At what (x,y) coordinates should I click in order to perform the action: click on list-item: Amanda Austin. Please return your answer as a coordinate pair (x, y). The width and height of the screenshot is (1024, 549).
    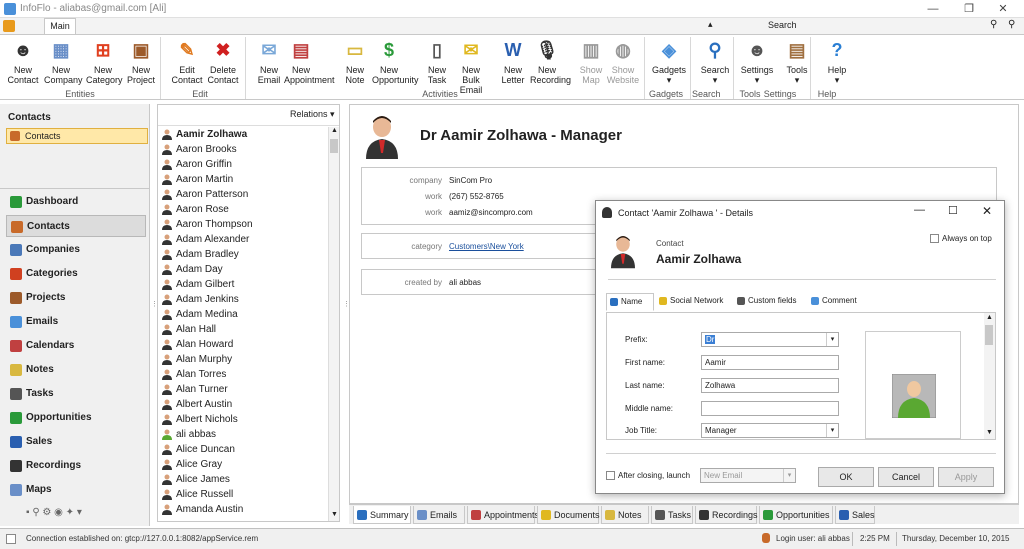
    Looking at the image, I should click on (242, 509).